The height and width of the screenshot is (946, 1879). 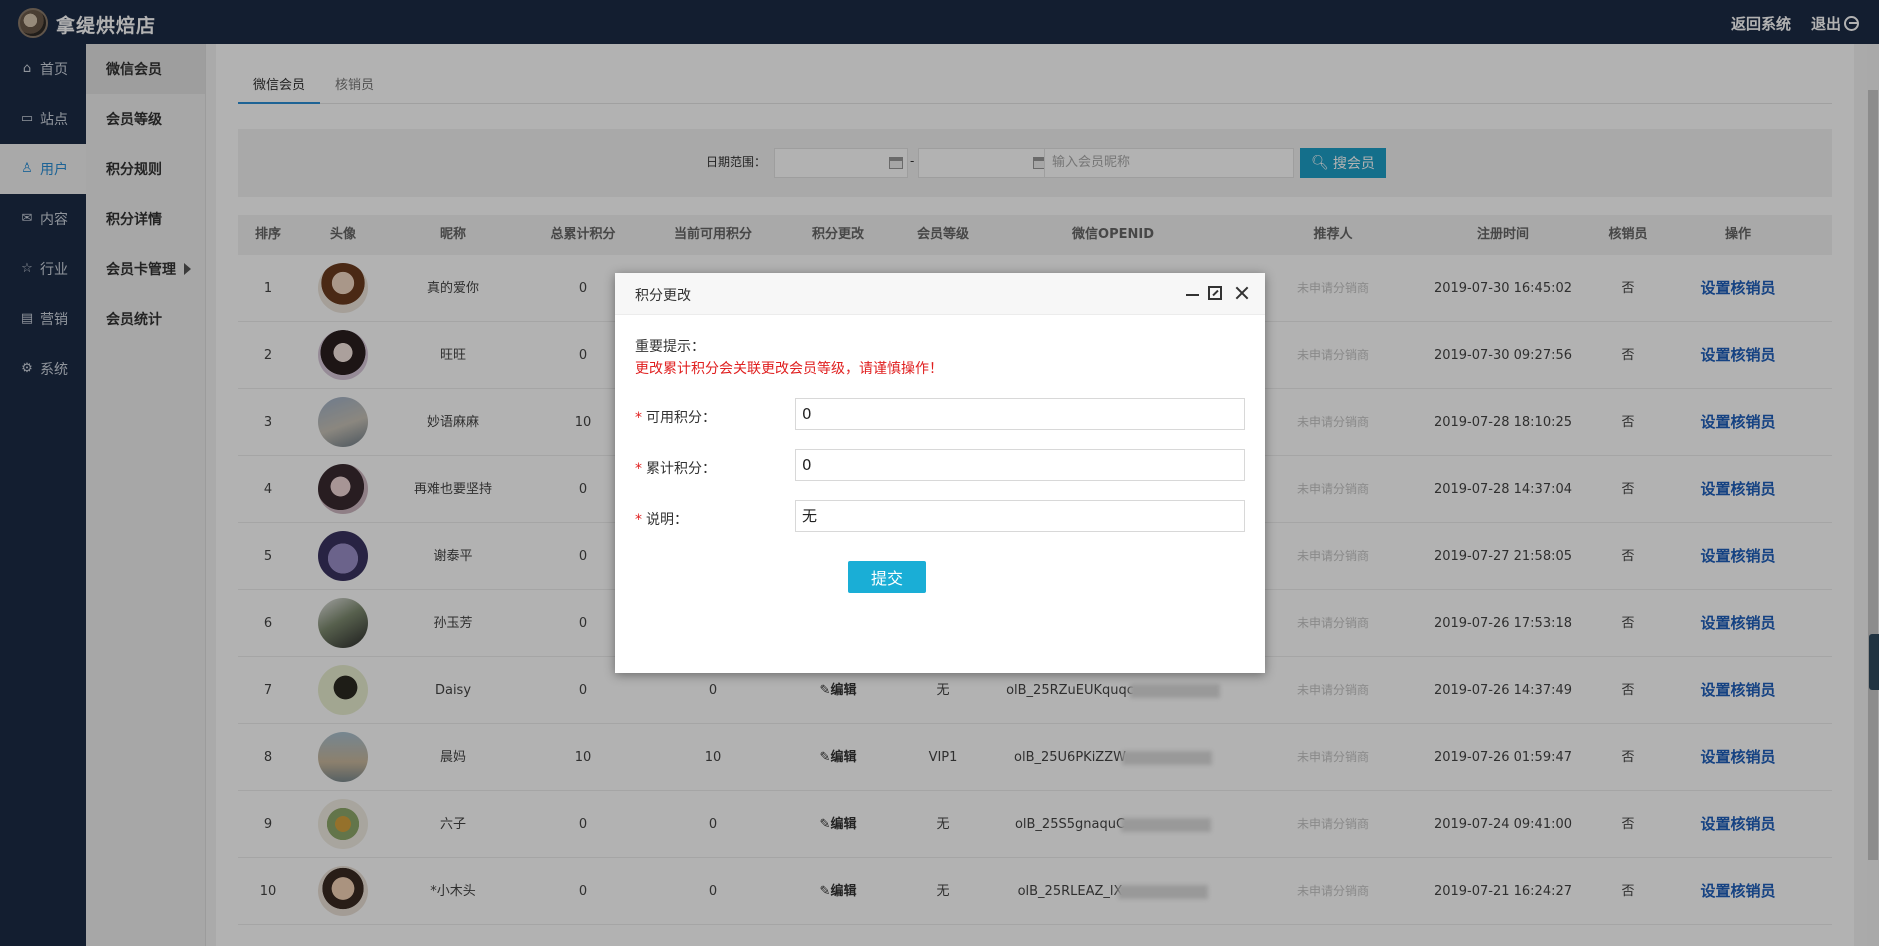 What do you see at coordinates (789, 369) in the screenshot?
I see `notice-warning: 更改累计积分会关联更改会员等级，请谨慎操作！` at bounding box center [789, 369].